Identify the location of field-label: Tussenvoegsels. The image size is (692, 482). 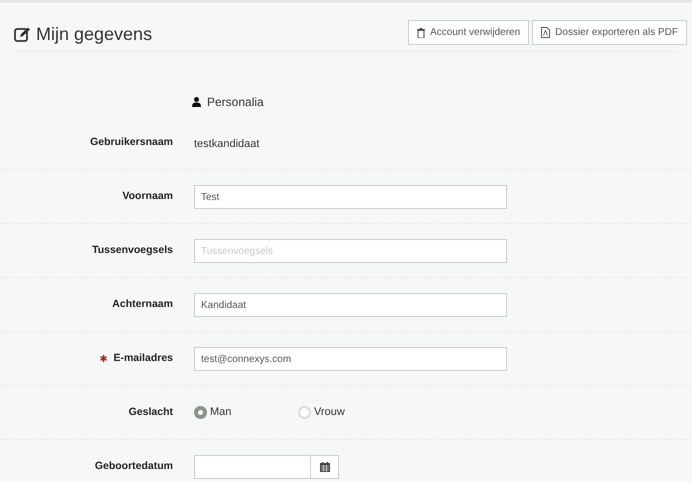
(132, 250).